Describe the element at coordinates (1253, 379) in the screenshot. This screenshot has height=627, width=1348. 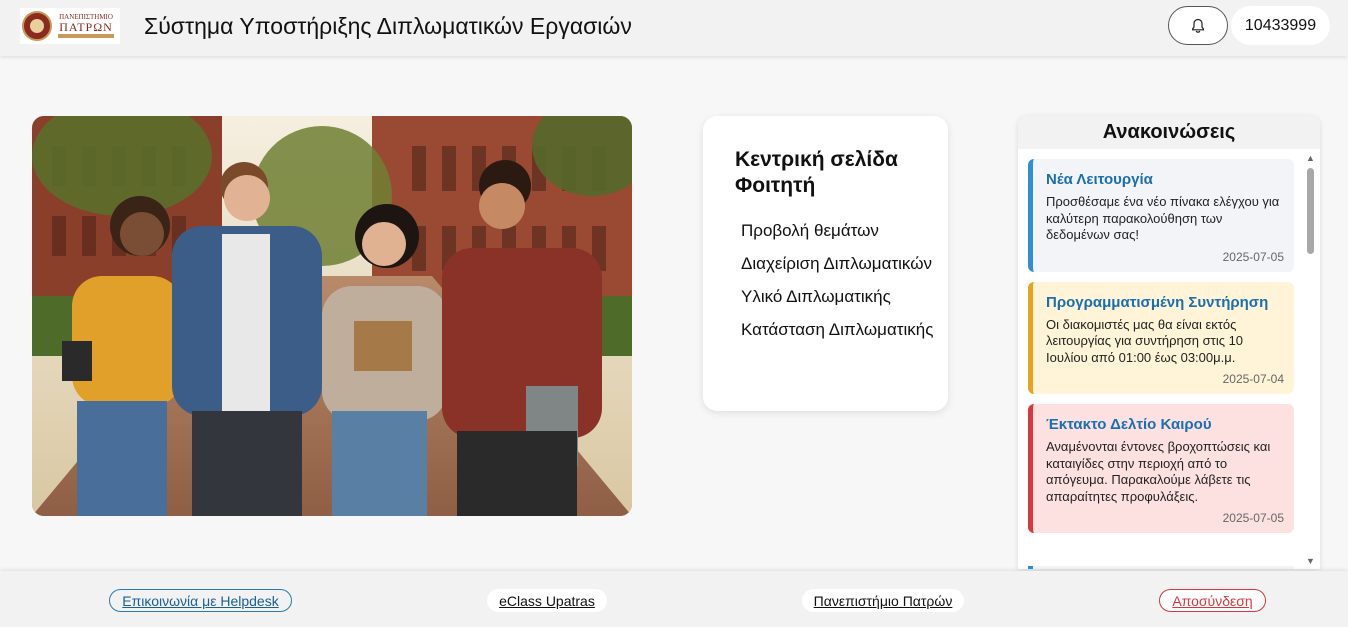
I see `announcement-date: 2025-07-04` at that location.